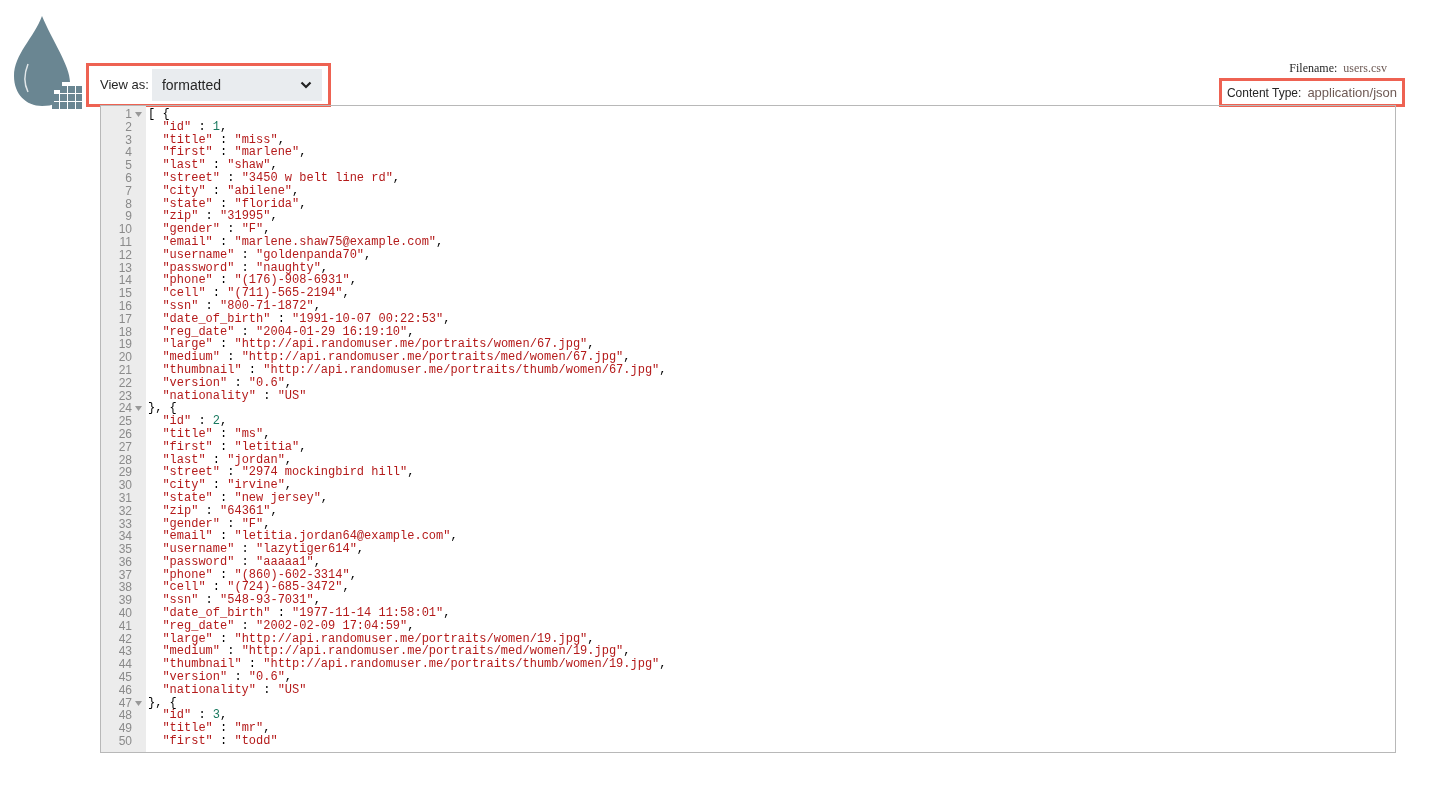 This screenshot has height=799, width=1437. I want to click on code-line: "cell" : "(724)-685-3472",, so click(255, 588).